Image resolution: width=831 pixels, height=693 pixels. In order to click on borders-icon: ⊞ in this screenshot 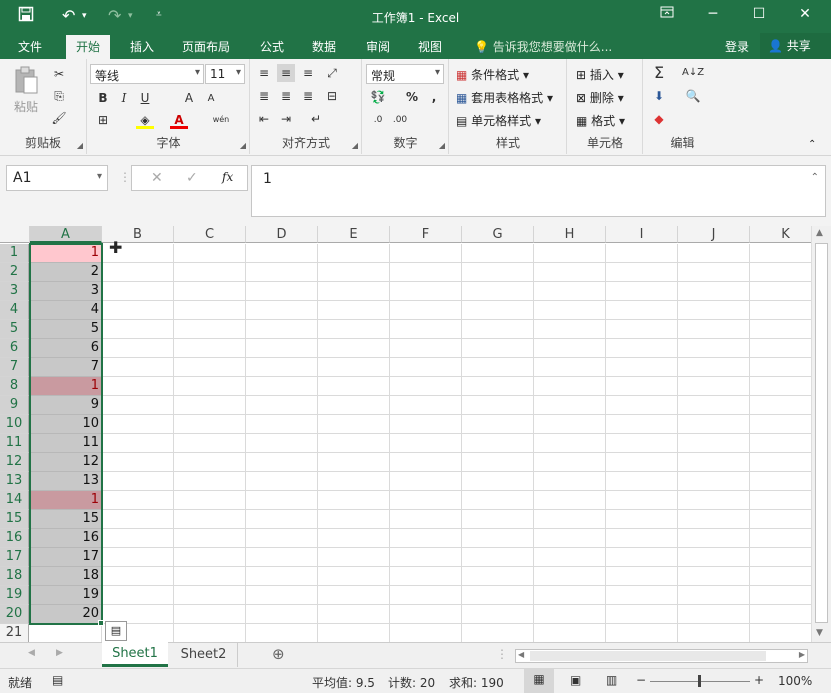, I will do `click(103, 120)`.